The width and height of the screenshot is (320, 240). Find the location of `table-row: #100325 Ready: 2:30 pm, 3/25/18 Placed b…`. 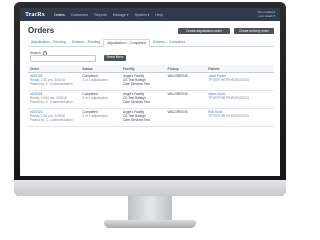

table-row: #100325 Ready: 2:30 pm, 3/25/18 Placed b… is located at coordinates (151, 82).